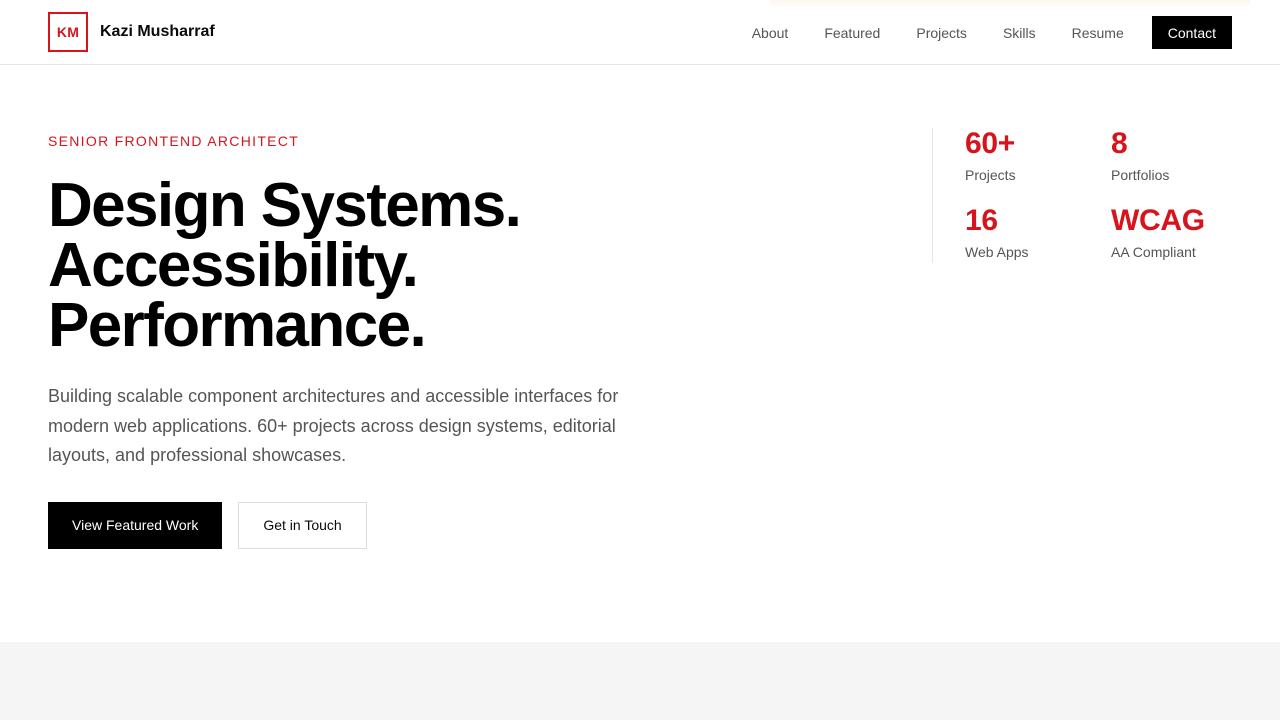 The height and width of the screenshot is (720, 1280). Describe the element at coordinates (302, 525) in the screenshot. I see `get-in-touch-button: Get in Touch` at that location.